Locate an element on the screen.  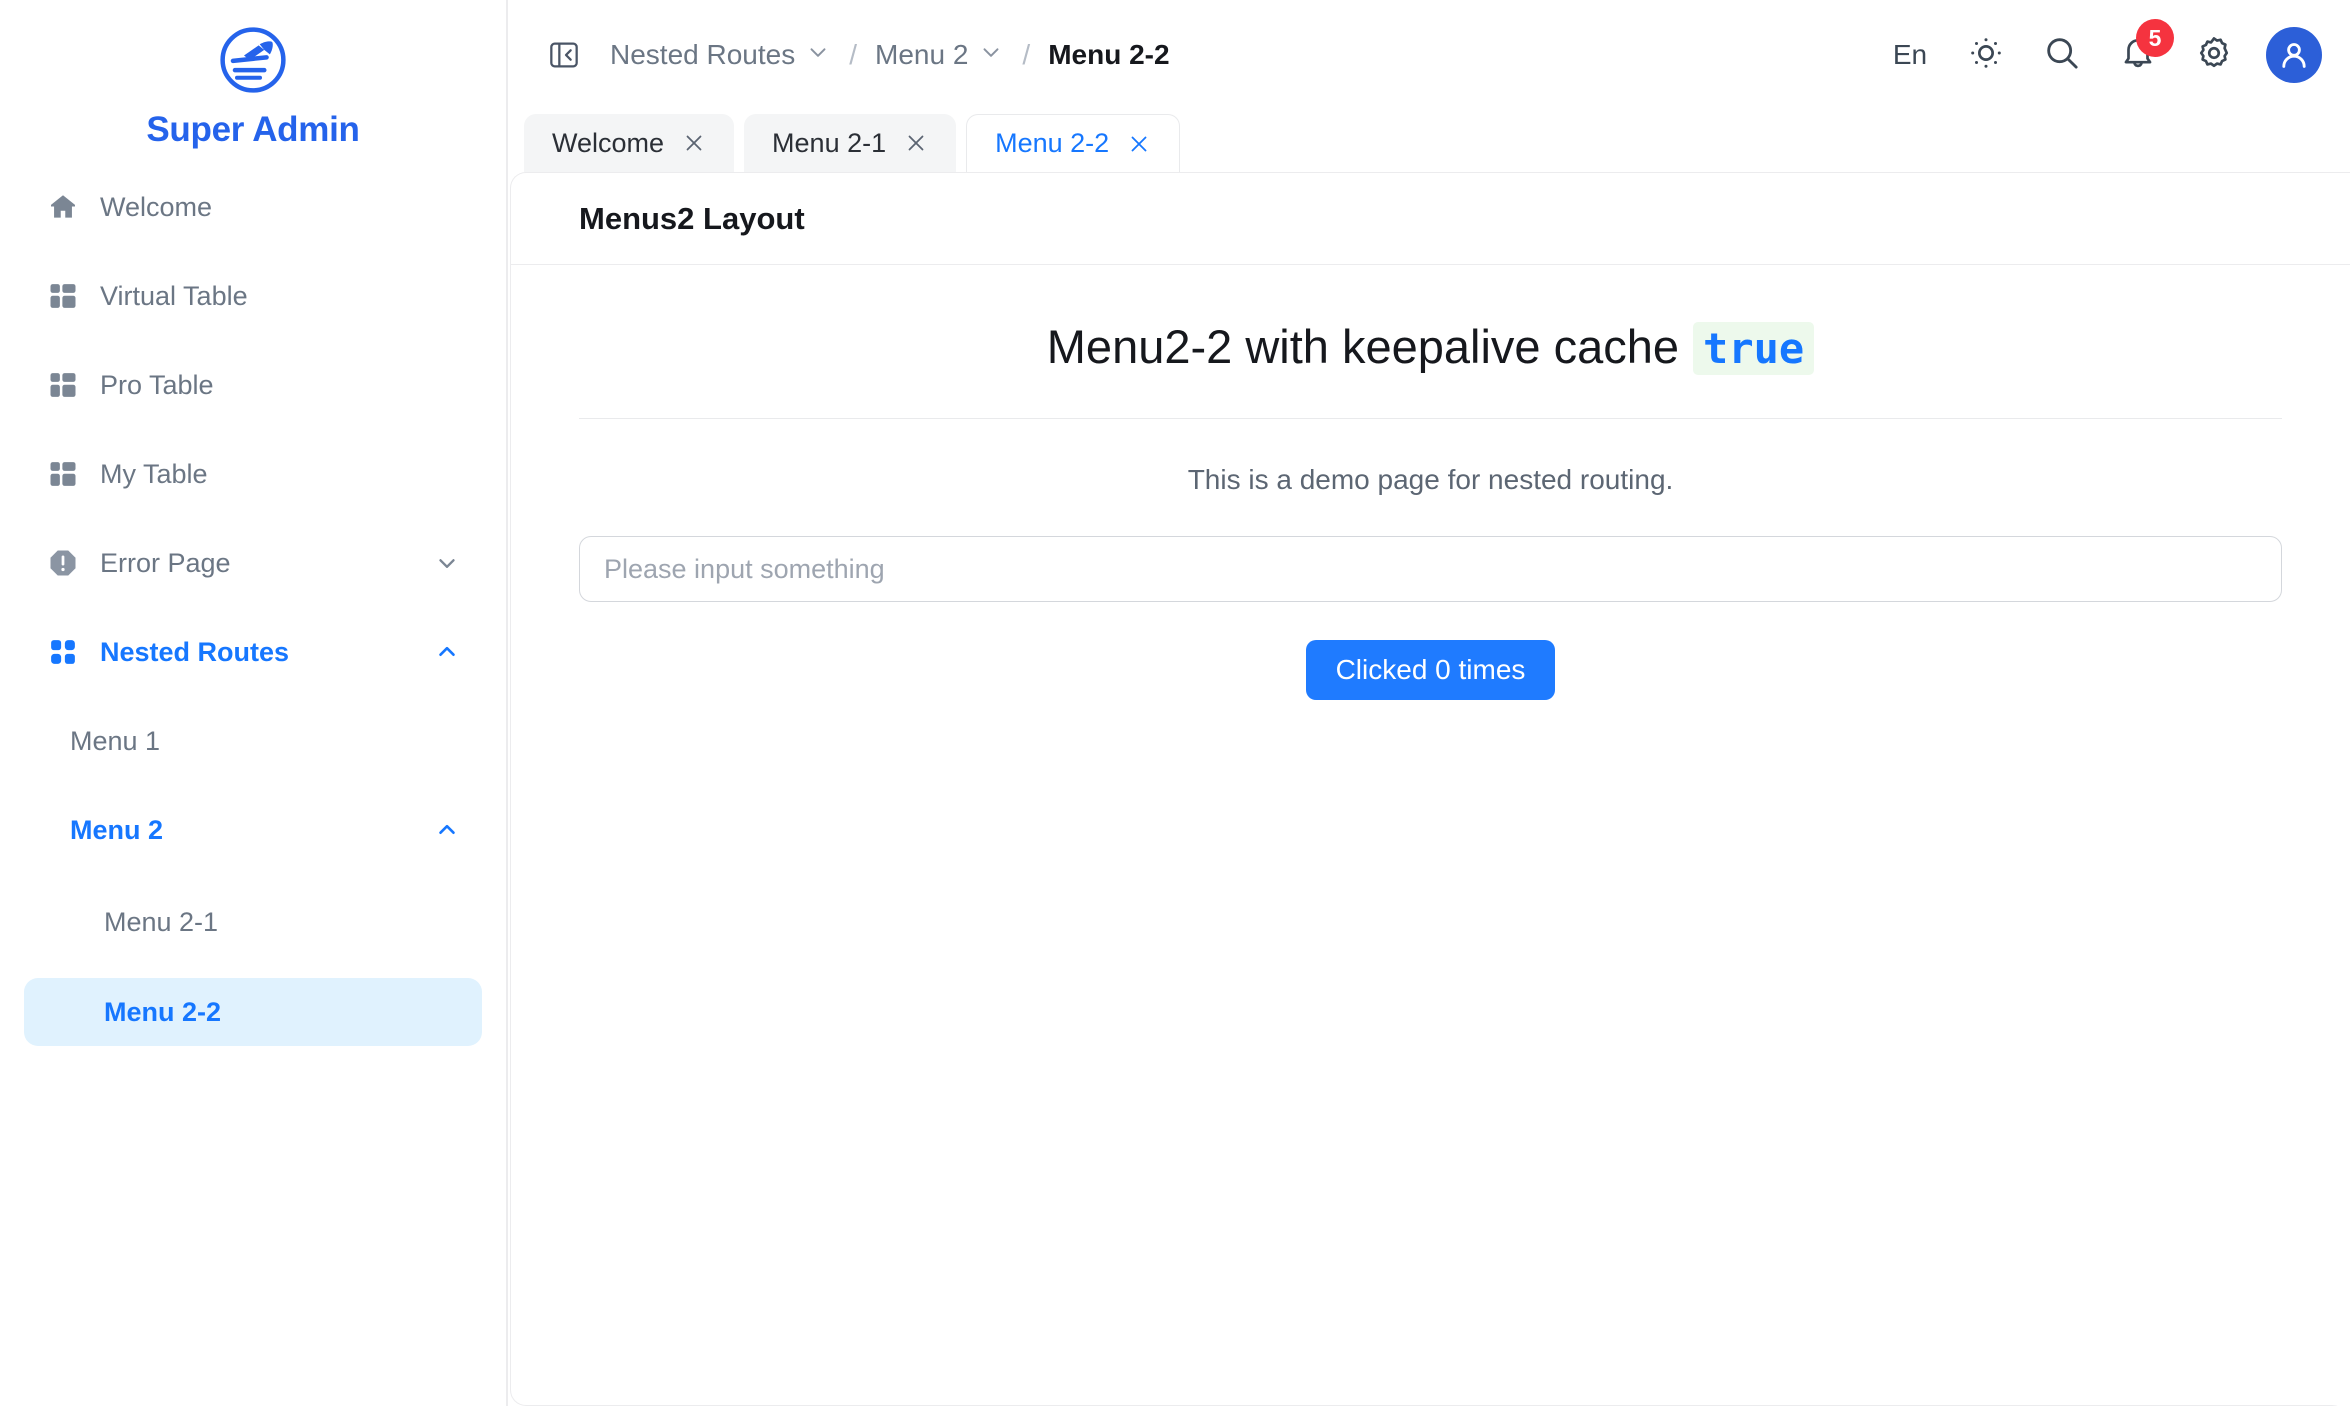
keepalive-value-badge: true is located at coordinates (1754, 348).